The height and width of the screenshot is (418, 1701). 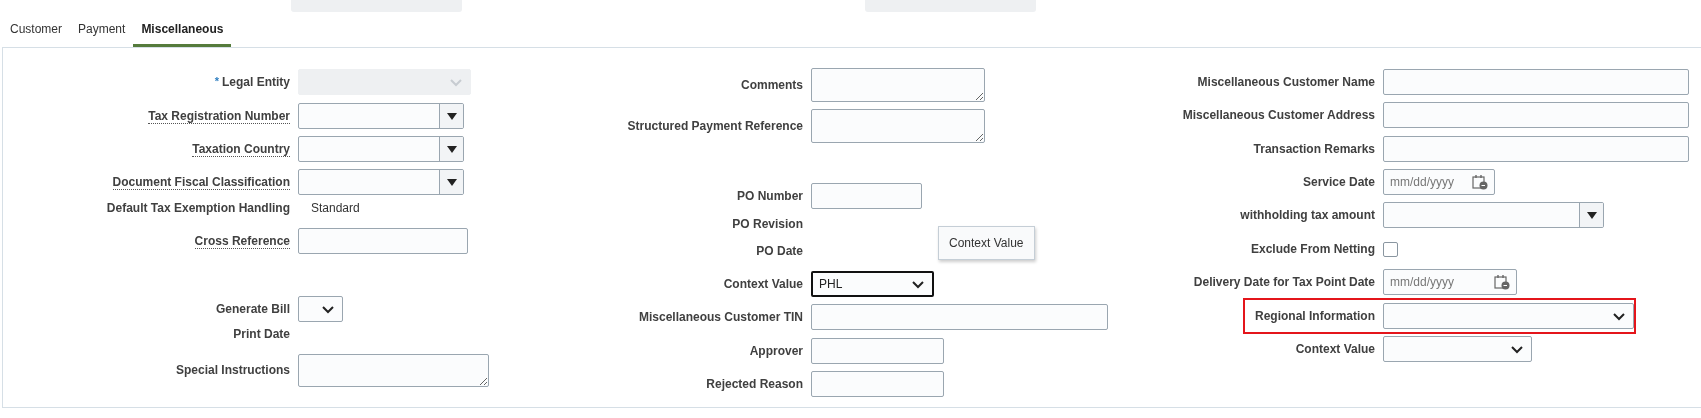 I want to click on field-label: Miscellaneous Customer Address, so click(x=1278, y=115).